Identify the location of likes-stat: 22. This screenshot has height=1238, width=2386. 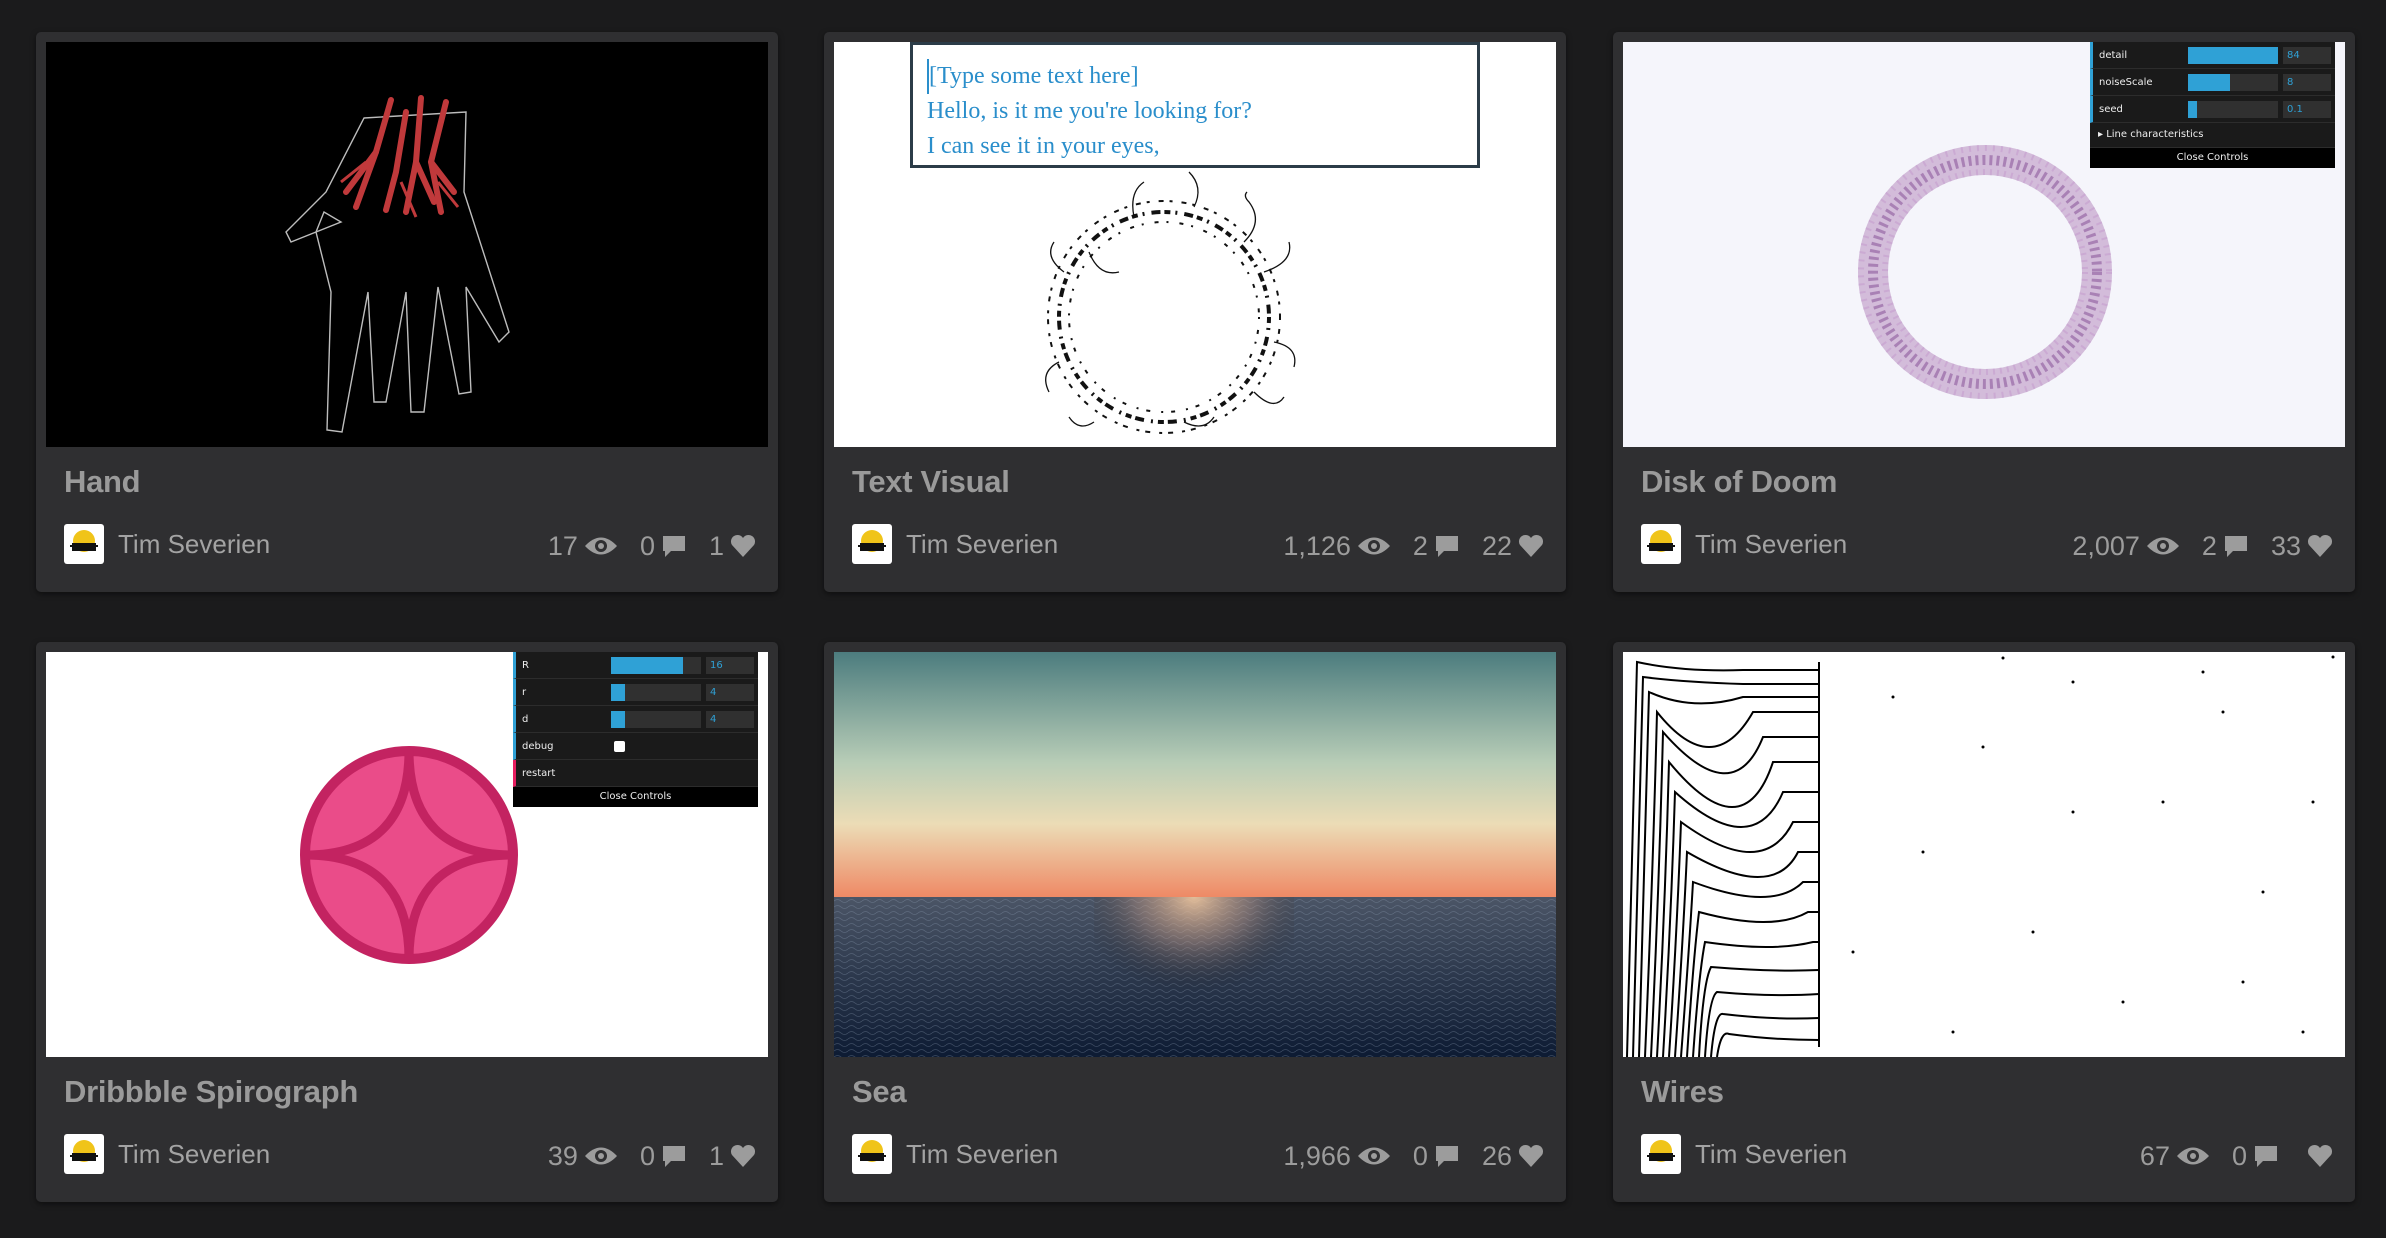
(1513, 546).